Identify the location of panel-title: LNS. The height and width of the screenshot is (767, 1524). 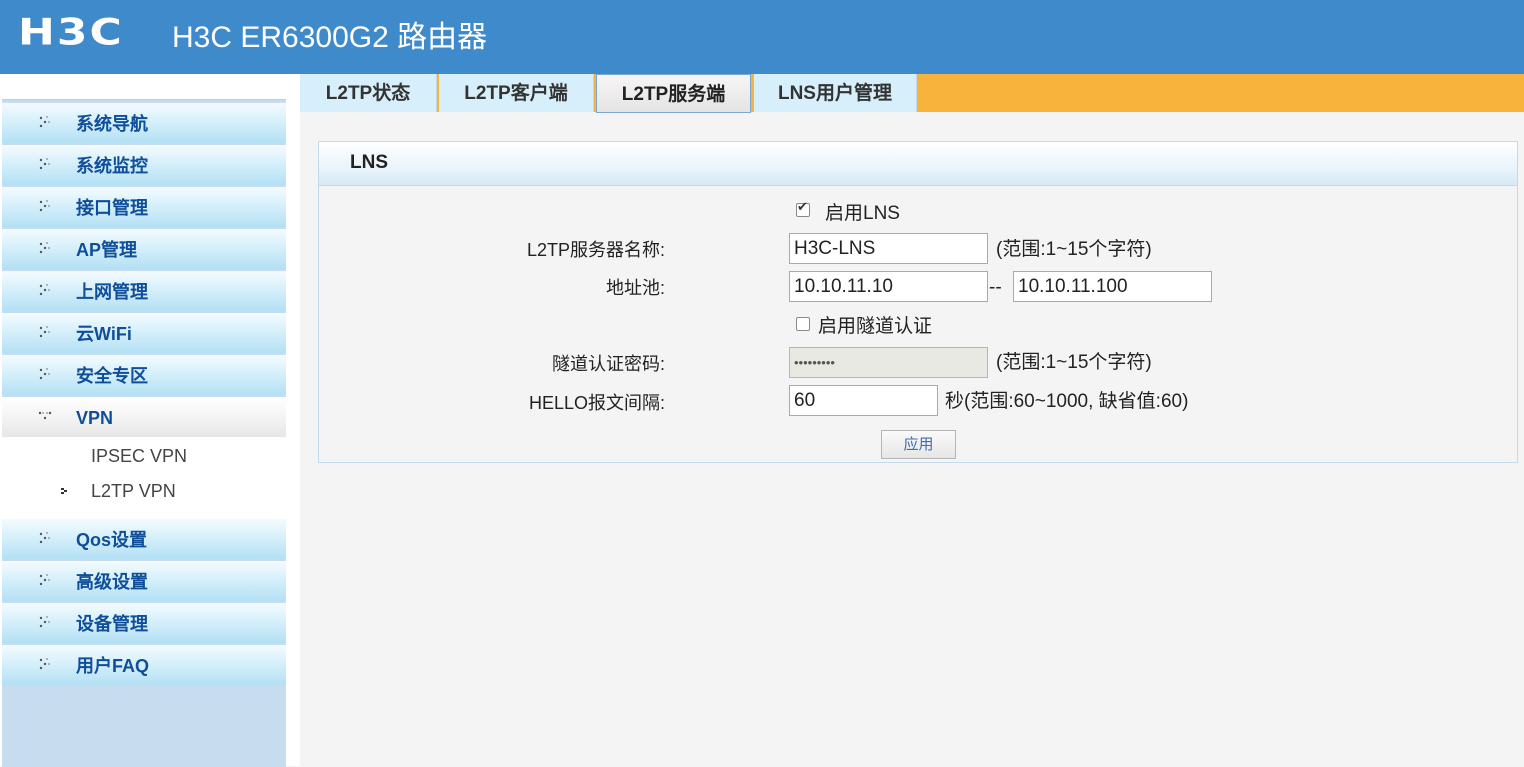
(369, 162).